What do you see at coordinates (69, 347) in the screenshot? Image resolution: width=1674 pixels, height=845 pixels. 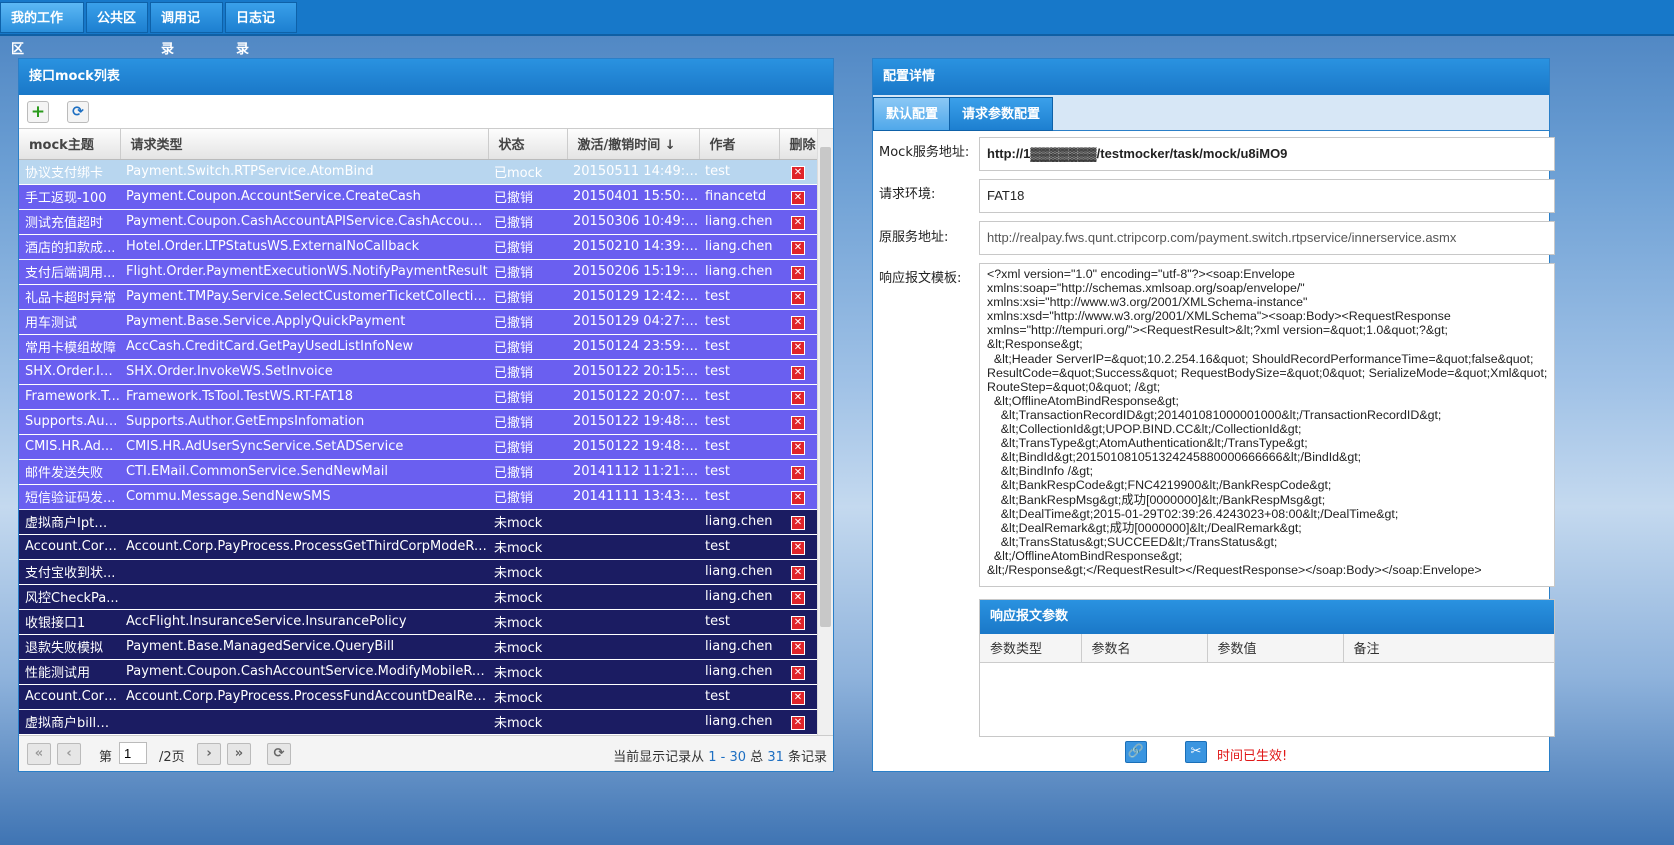 I see `row-subject: 常用卡模组故障` at bounding box center [69, 347].